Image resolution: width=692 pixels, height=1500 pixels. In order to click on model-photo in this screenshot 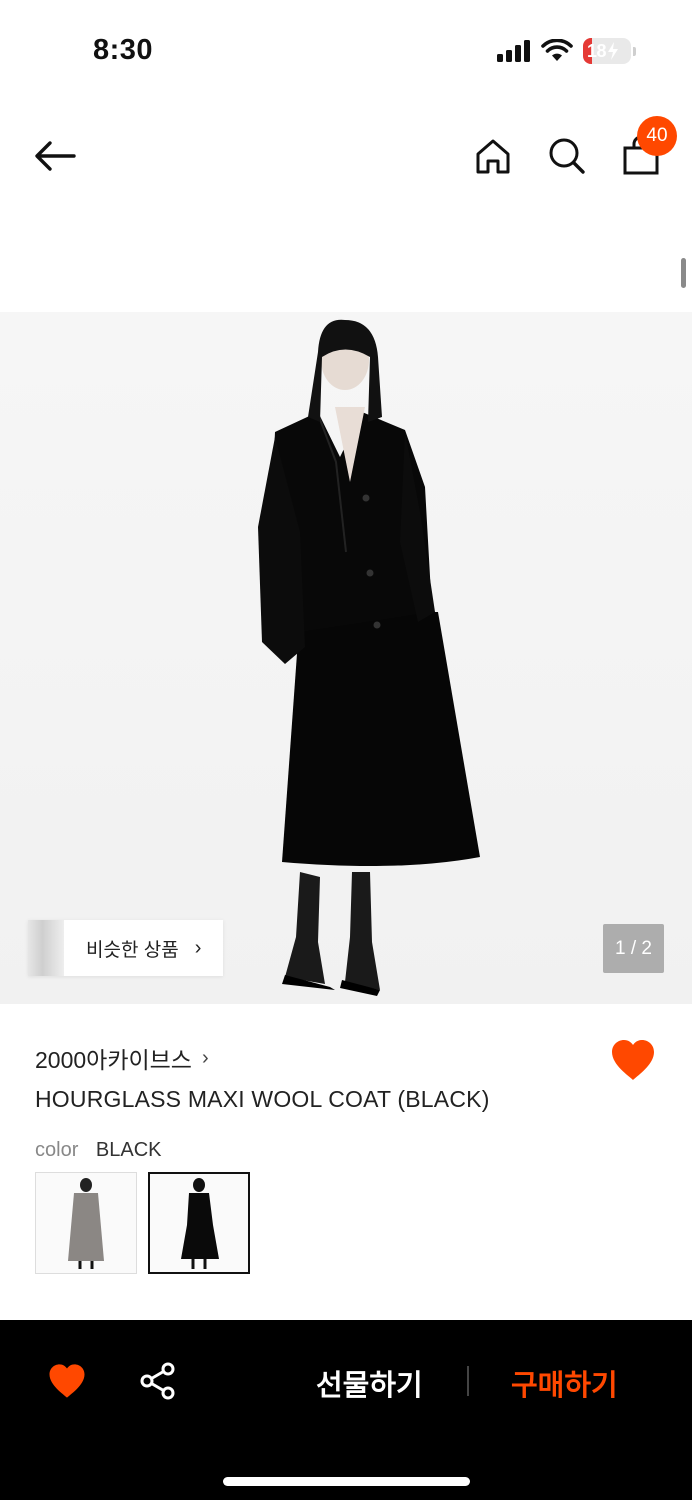, I will do `click(369, 657)`.